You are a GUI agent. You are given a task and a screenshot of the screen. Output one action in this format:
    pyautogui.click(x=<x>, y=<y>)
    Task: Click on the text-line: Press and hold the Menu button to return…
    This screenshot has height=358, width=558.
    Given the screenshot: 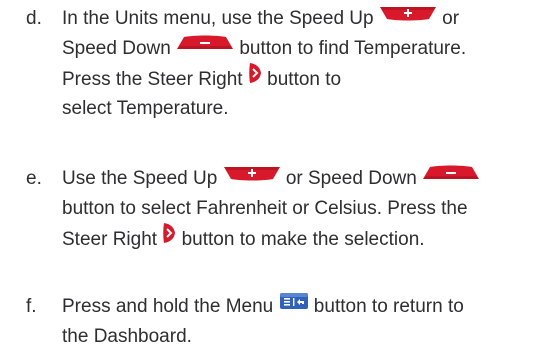 What is the action you would take?
    pyautogui.click(x=310, y=307)
    